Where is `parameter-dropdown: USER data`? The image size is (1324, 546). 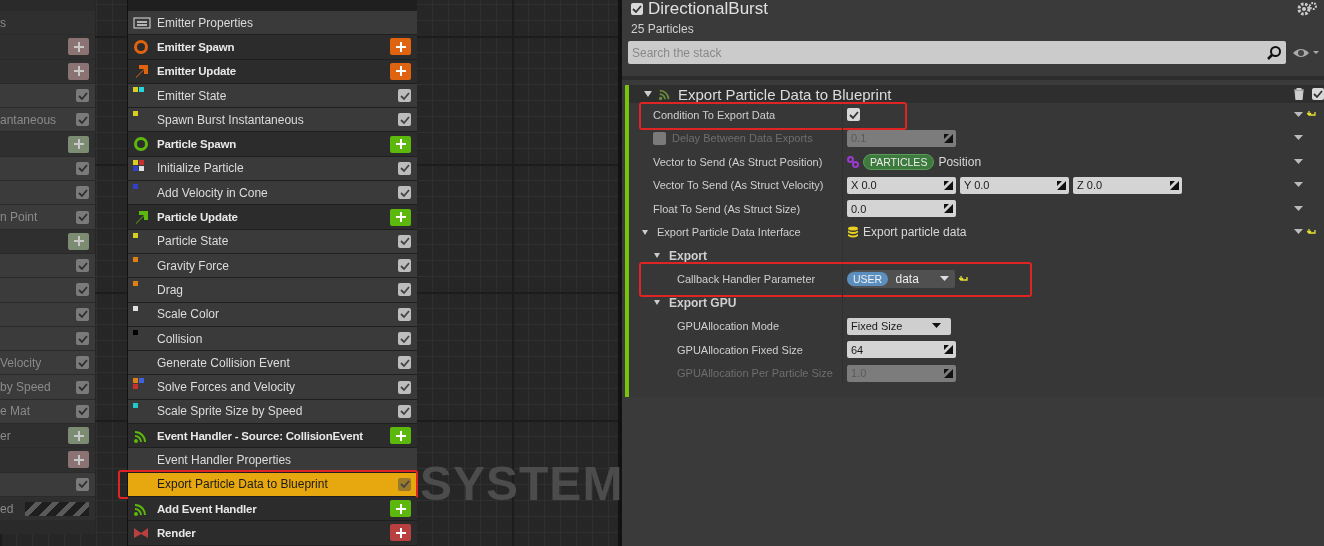
parameter-dropdown: USER data is located at coordinates (901, 279).